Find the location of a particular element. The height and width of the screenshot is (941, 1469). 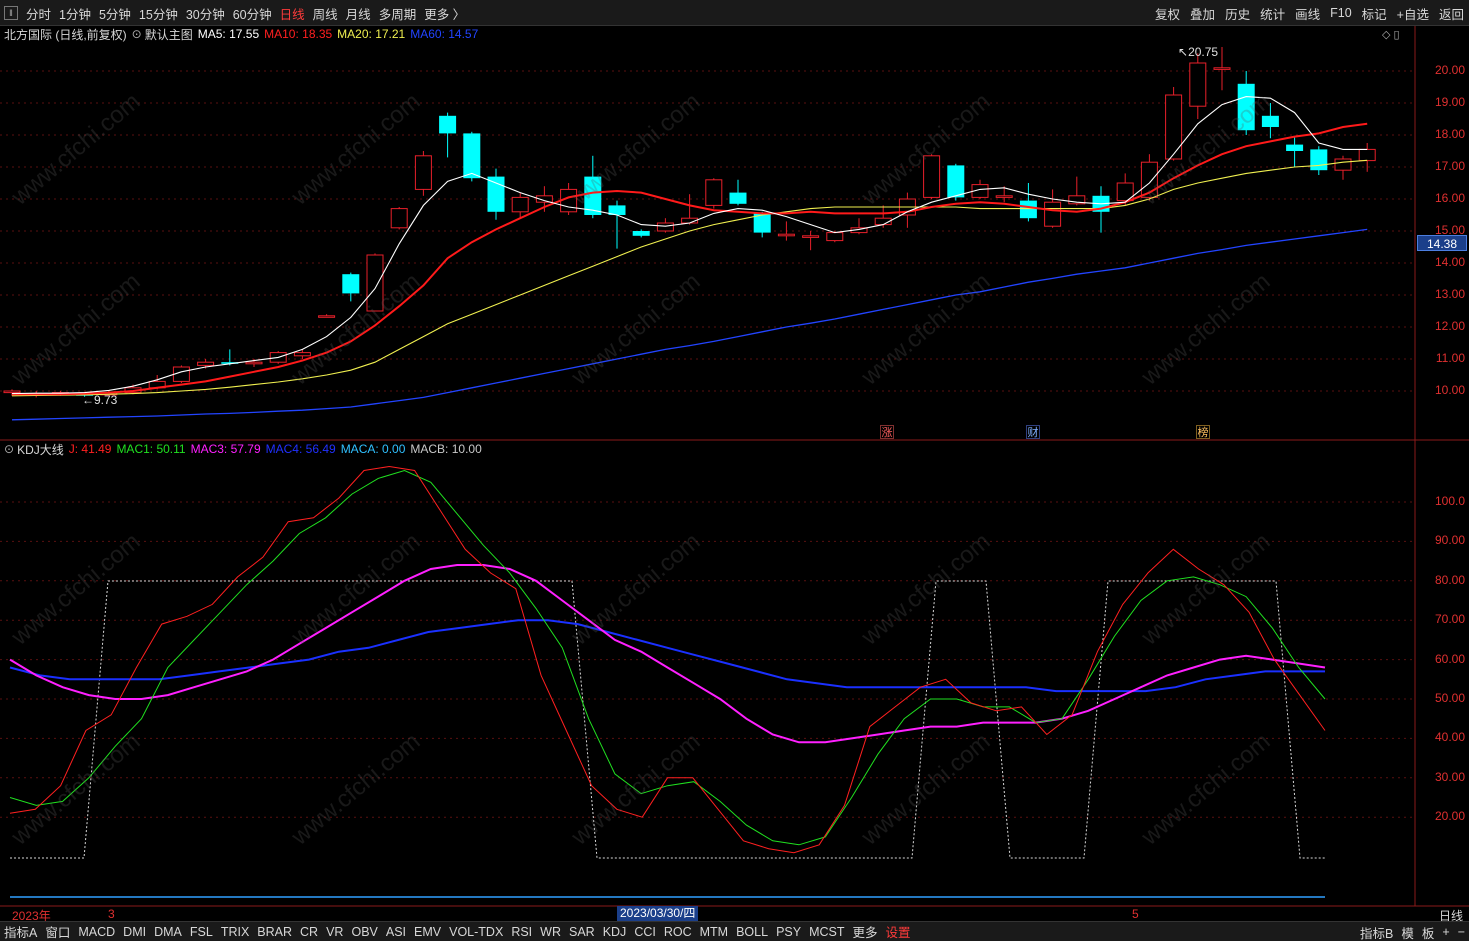

ma20-value: MA20: 17.21 is located at coordinates (371, 34).